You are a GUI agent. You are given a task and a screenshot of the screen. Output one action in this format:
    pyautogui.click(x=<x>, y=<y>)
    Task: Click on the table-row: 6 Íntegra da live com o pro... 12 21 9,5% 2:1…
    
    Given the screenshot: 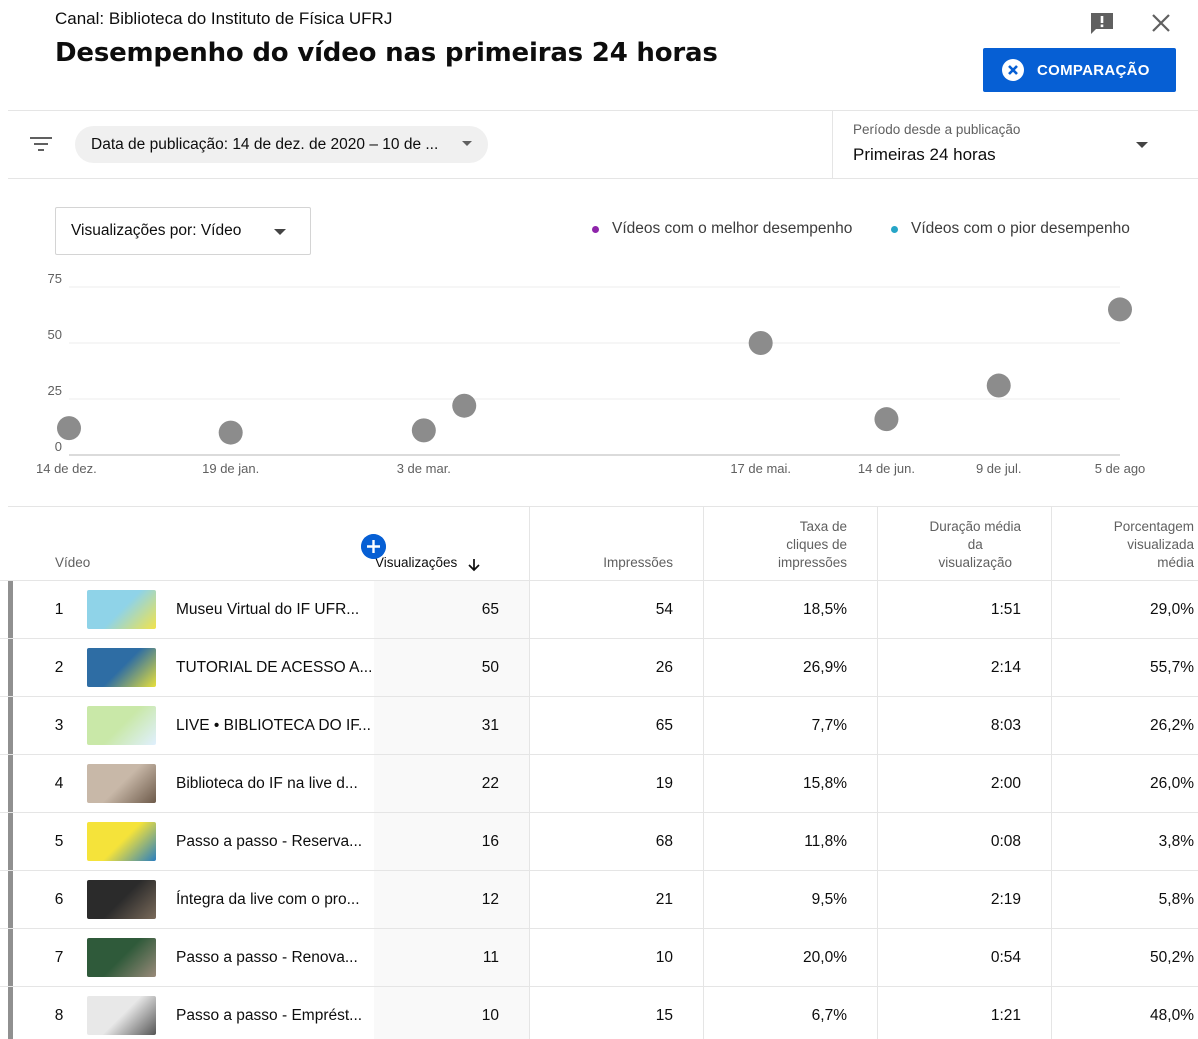 What is the action you would take?
    pyautogui.click(x=599, y=899)
    